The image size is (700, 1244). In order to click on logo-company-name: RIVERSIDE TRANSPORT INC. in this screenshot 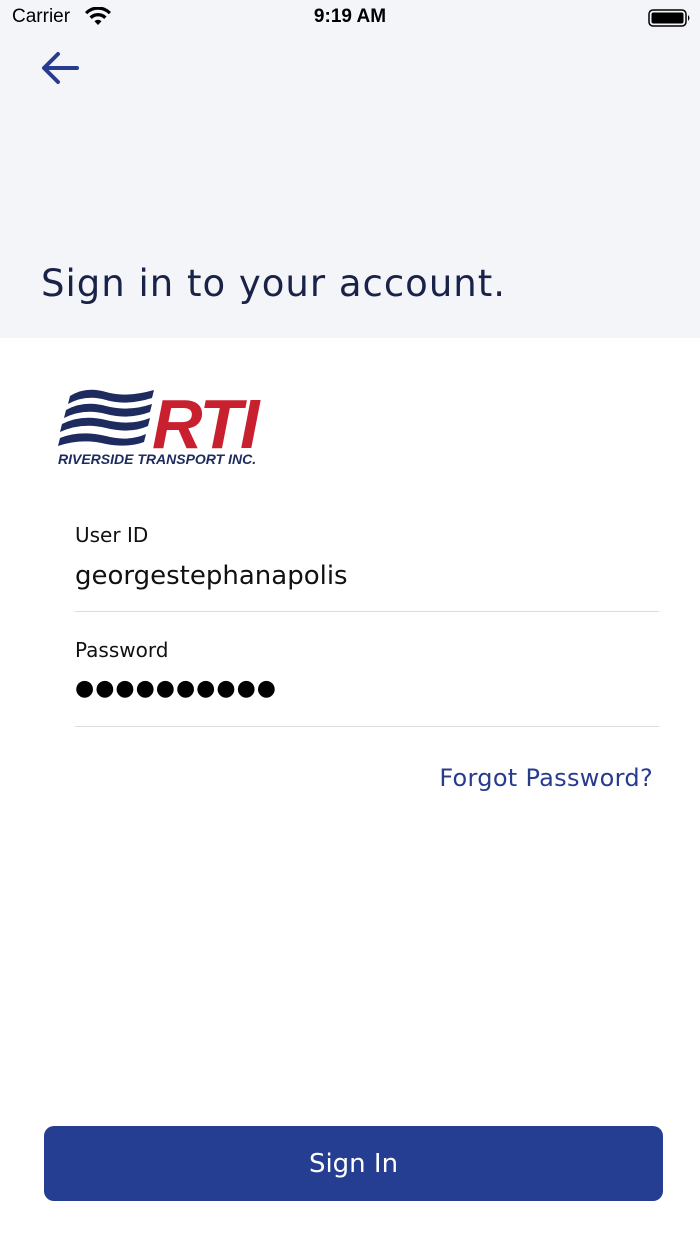, I will do `click(157, 459)`.